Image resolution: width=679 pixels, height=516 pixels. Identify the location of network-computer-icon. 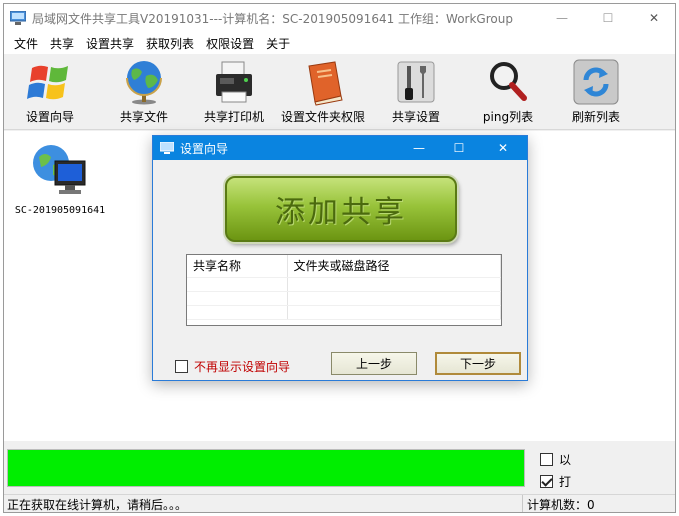
(59, 169).